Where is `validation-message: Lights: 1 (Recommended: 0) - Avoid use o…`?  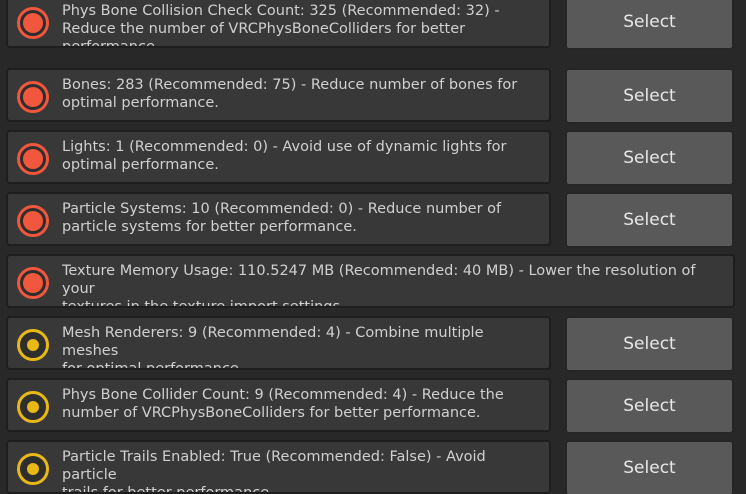 validation-message: Lights: 1 (Recommended: 0) - Avoid use o… is located at coordinates (284, 156).